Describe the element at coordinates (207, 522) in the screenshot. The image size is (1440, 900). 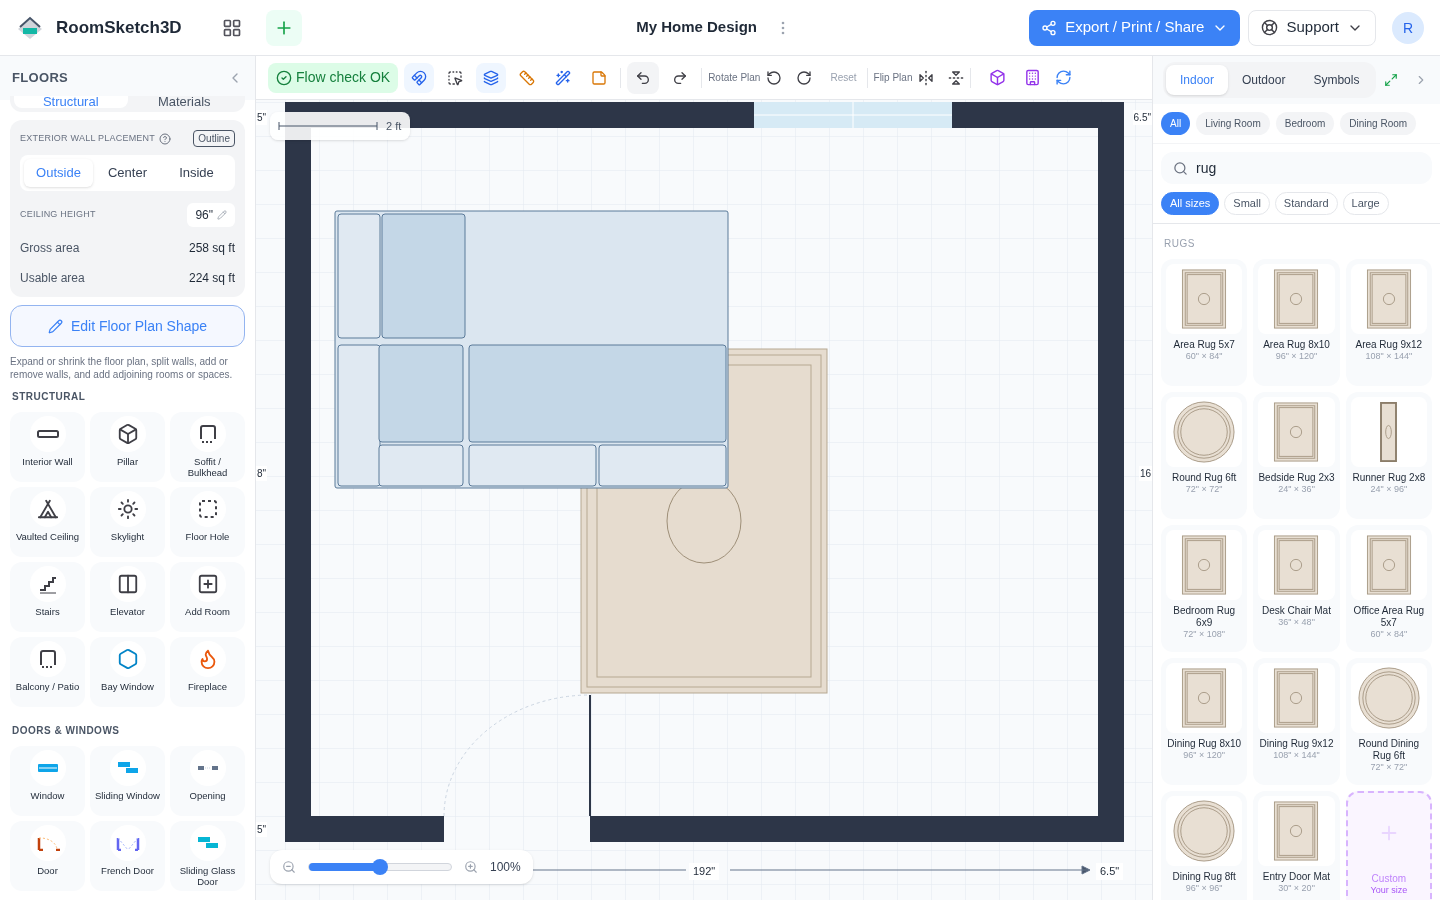
I see `tool-tile: Floor Hole` at that location.